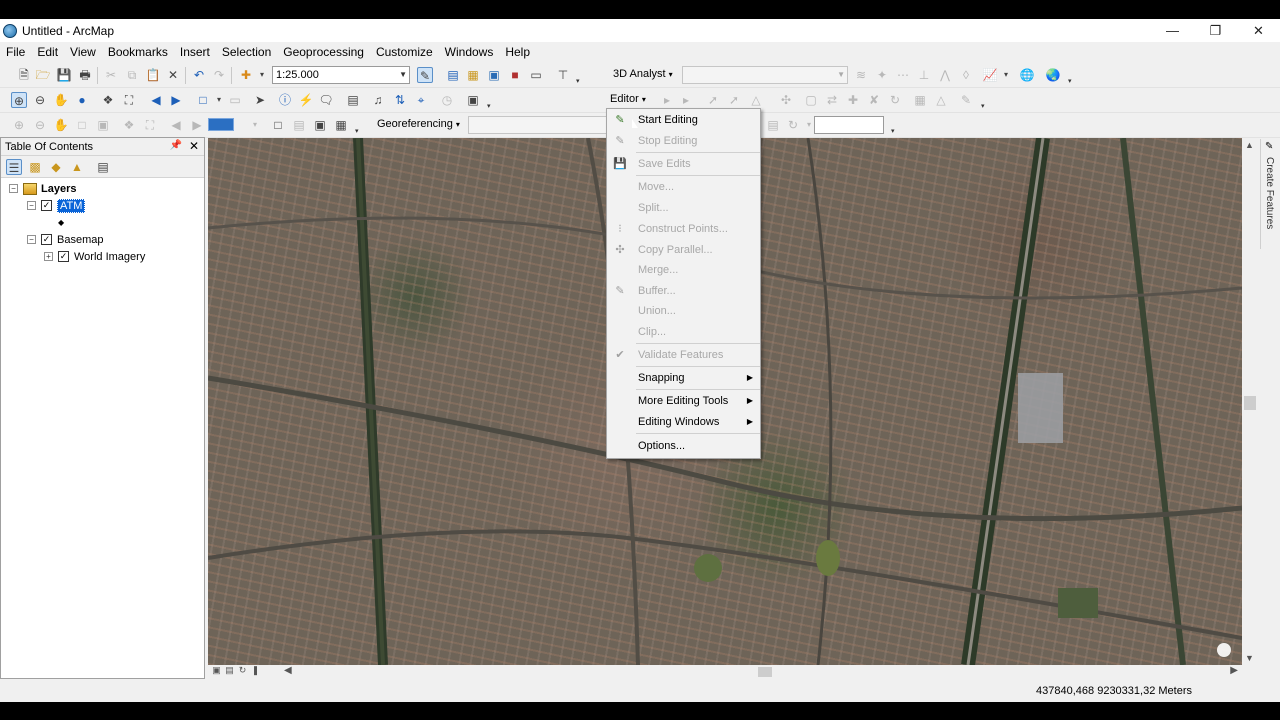 The width and height of the screenshot is (1280, 720). What do you see at coordinates (945, 75) in the screenshot?
I see `interpolate-line-icon: ⋀` at bounding box center [945, 75].